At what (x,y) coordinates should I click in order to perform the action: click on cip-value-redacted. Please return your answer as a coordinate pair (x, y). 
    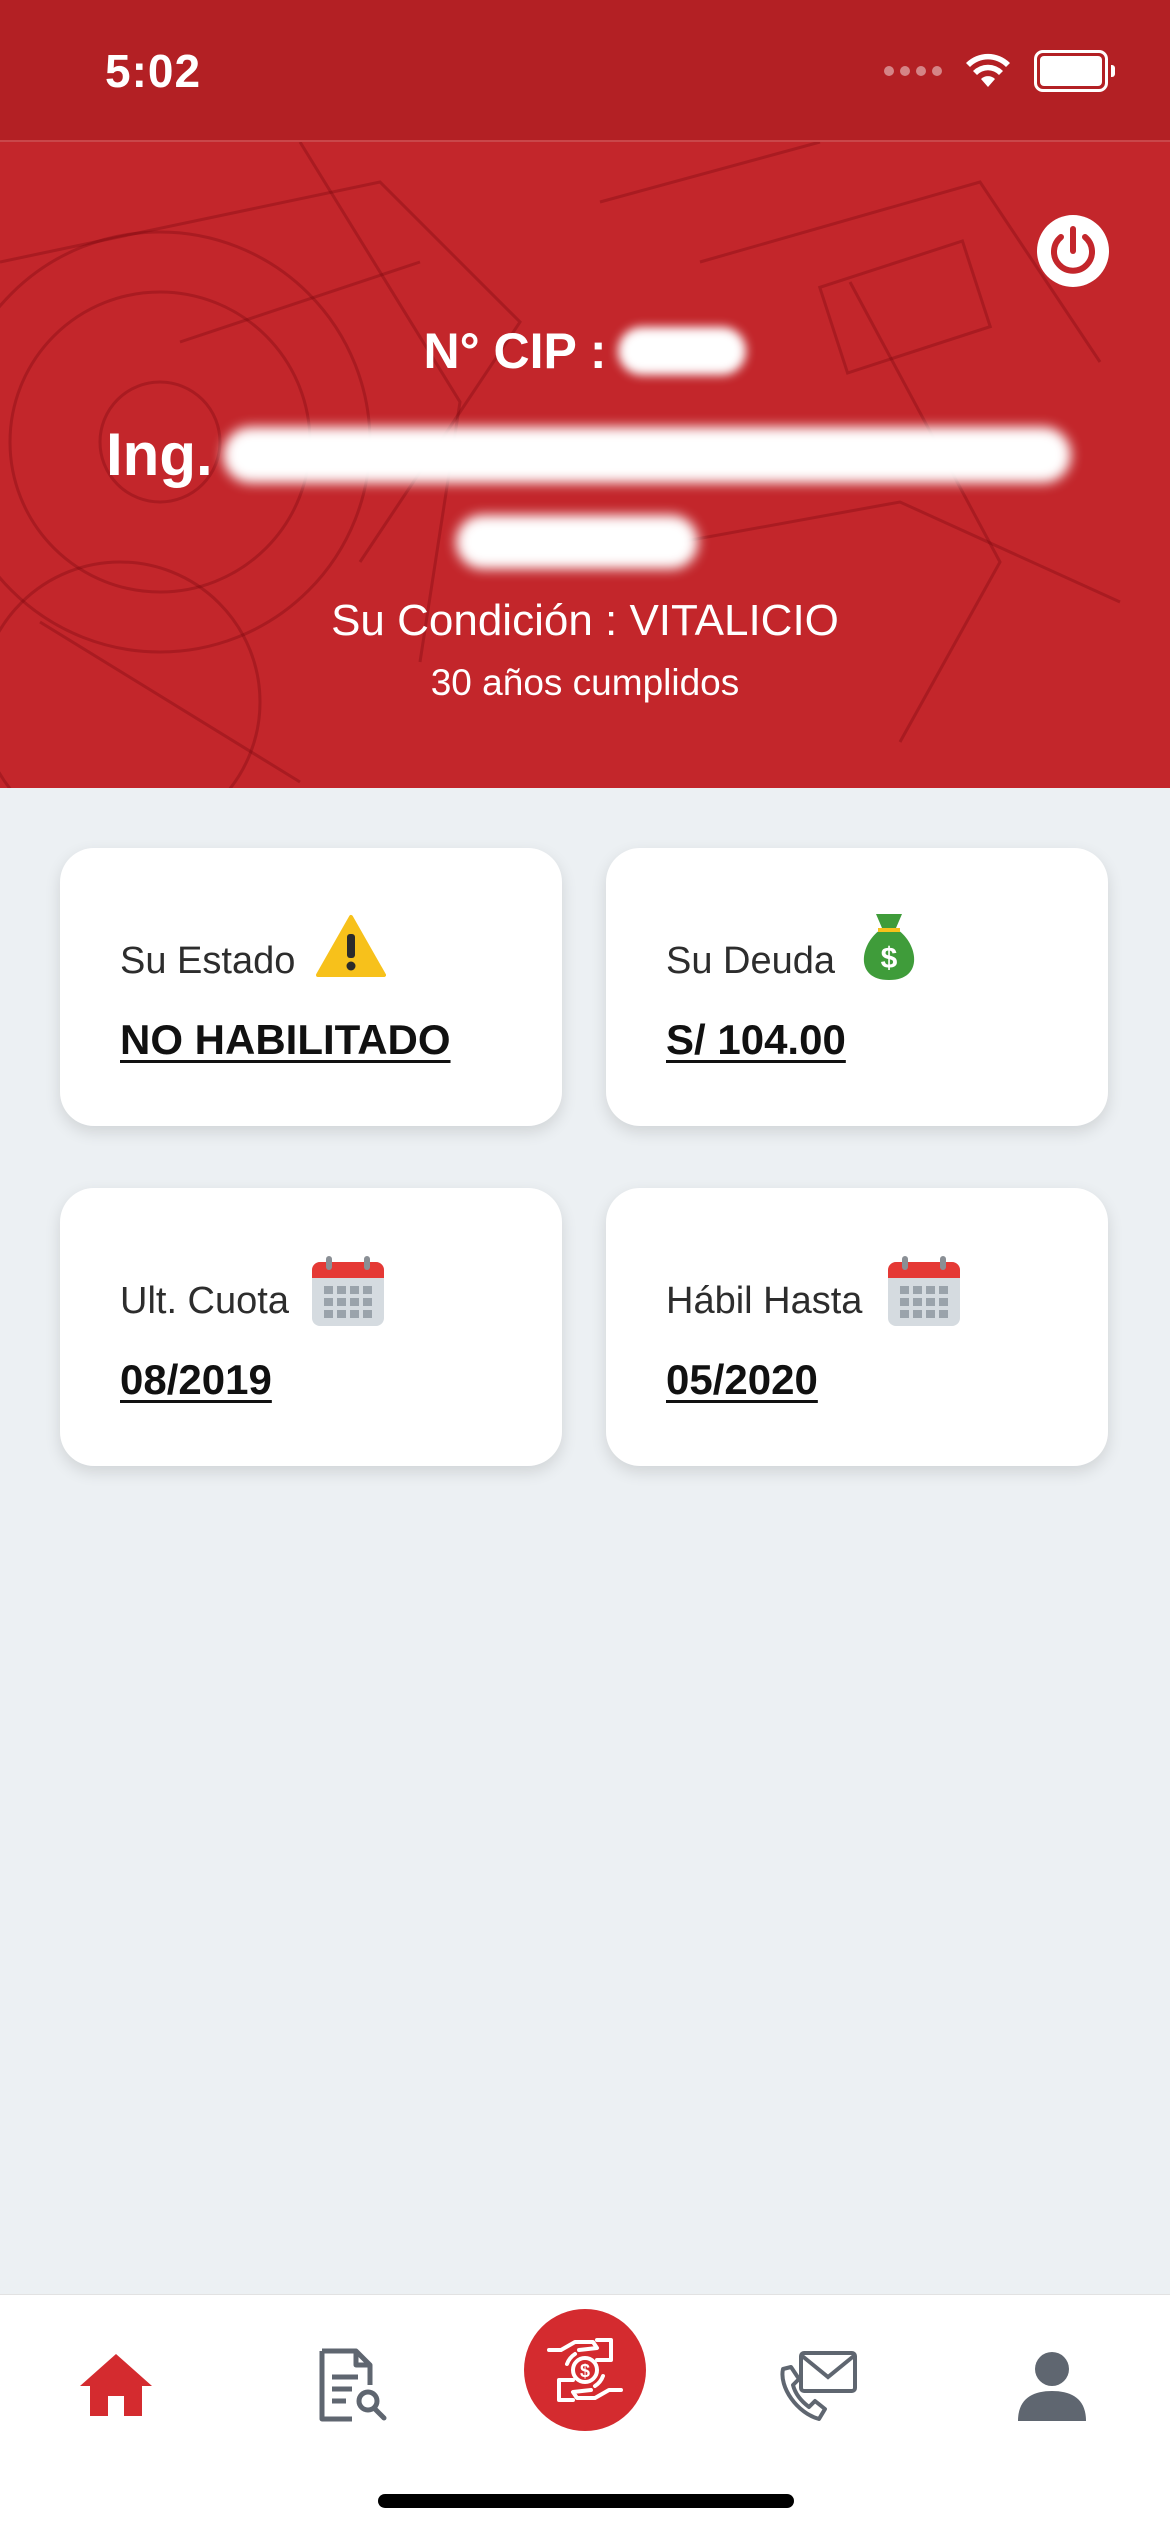
    Looking at the image, I should click on (682, 351).